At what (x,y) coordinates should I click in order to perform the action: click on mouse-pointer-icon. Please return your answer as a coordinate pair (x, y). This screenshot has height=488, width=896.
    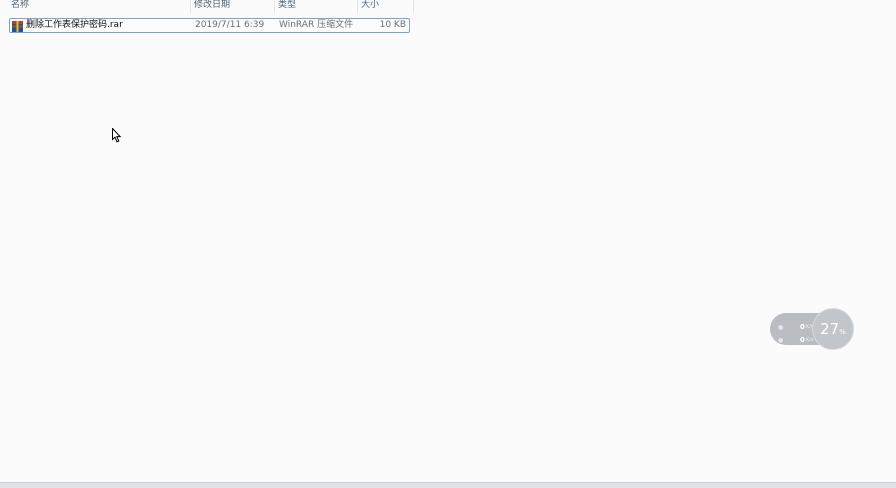
    Looking at the image, I should click on (117, 135).